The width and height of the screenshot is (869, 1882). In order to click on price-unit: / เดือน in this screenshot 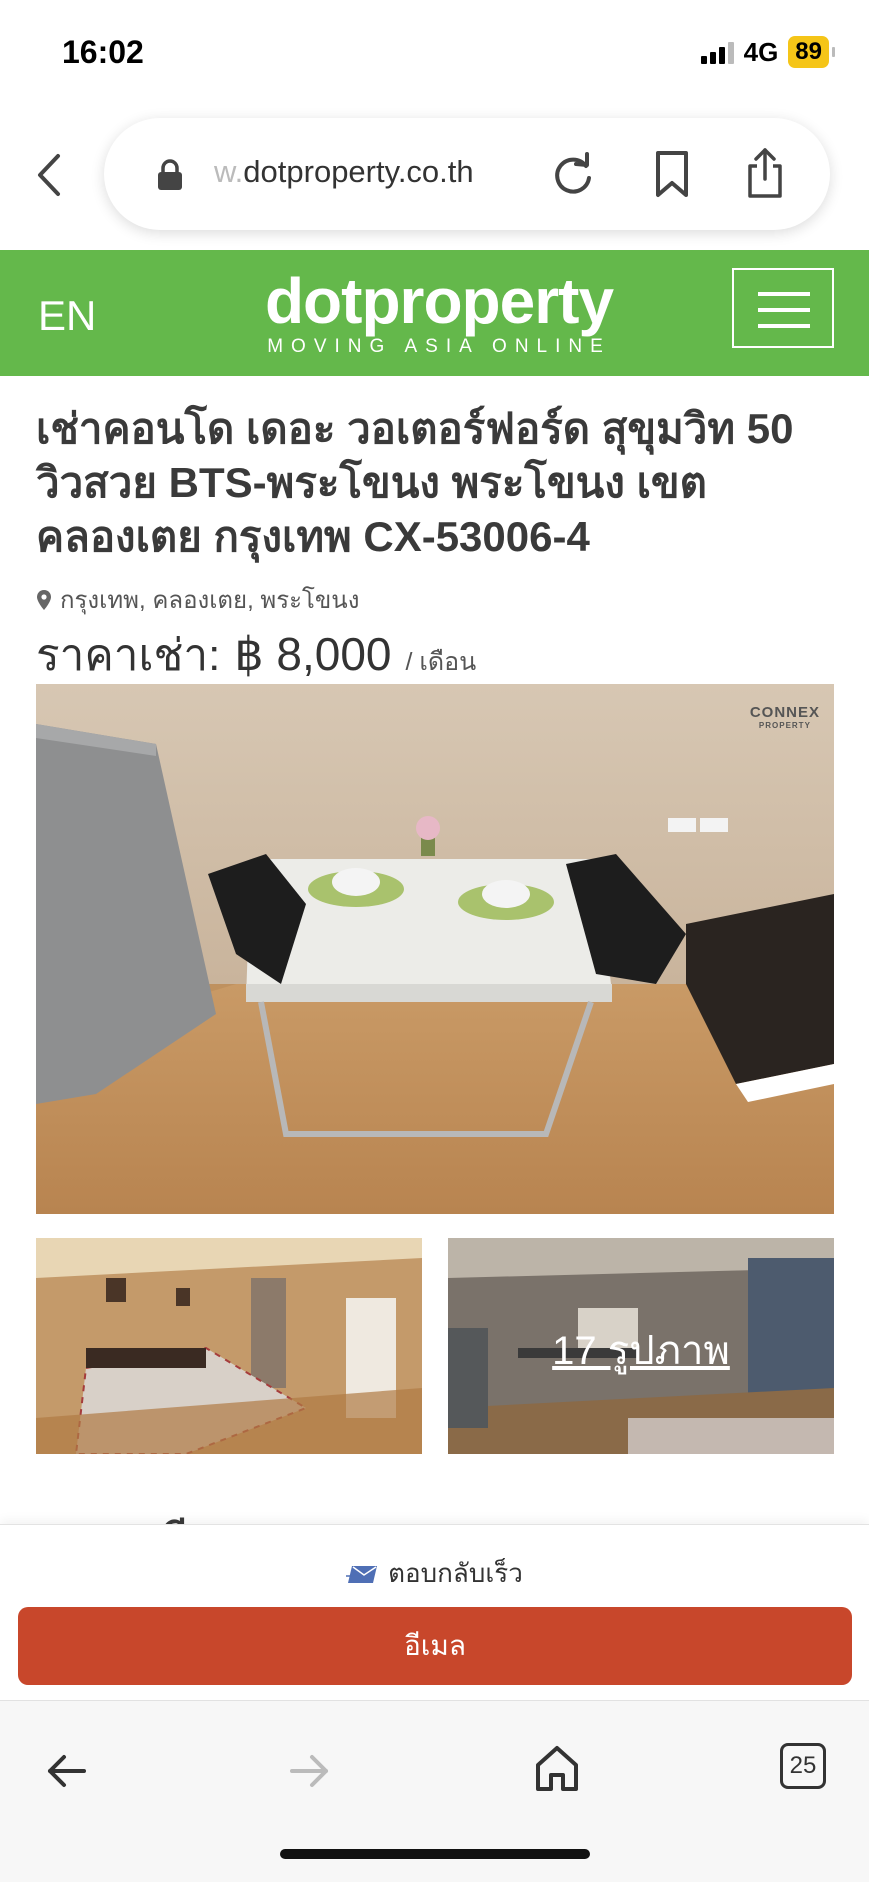, I will do `click(441, 662)`.